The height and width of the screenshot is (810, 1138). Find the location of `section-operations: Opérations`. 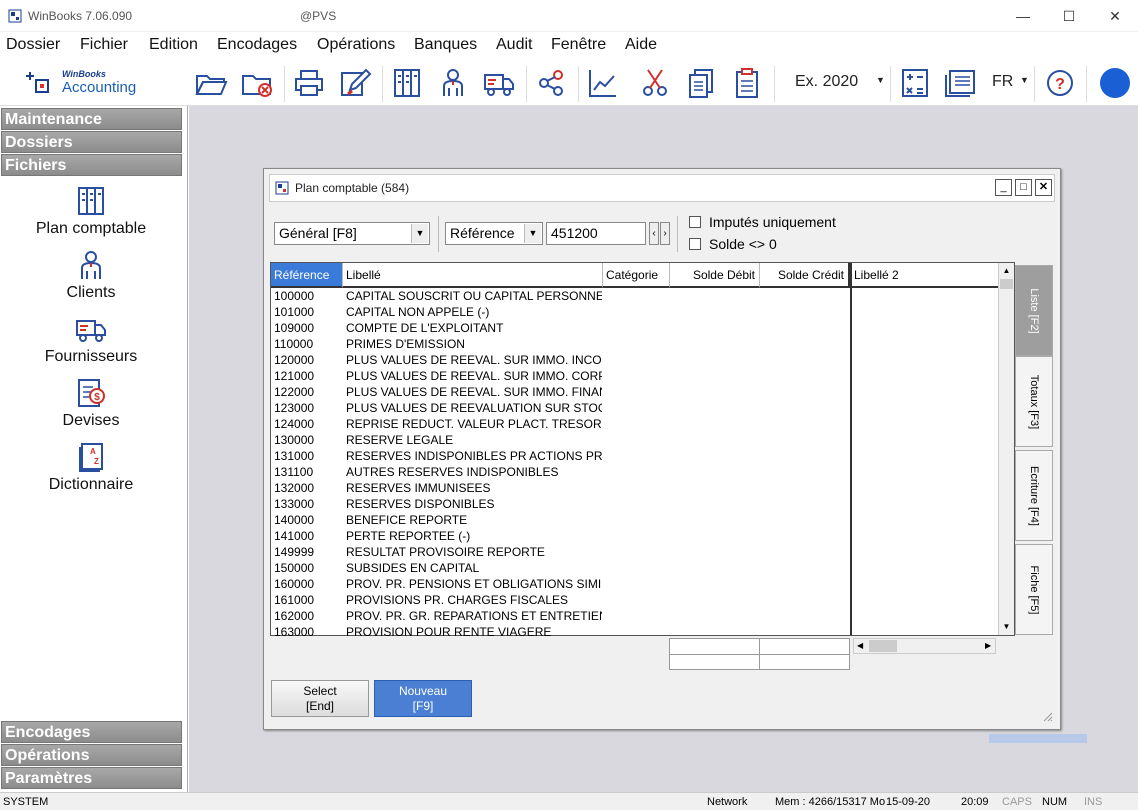

section-operations: Opérations is located at coordinates (91, 755).